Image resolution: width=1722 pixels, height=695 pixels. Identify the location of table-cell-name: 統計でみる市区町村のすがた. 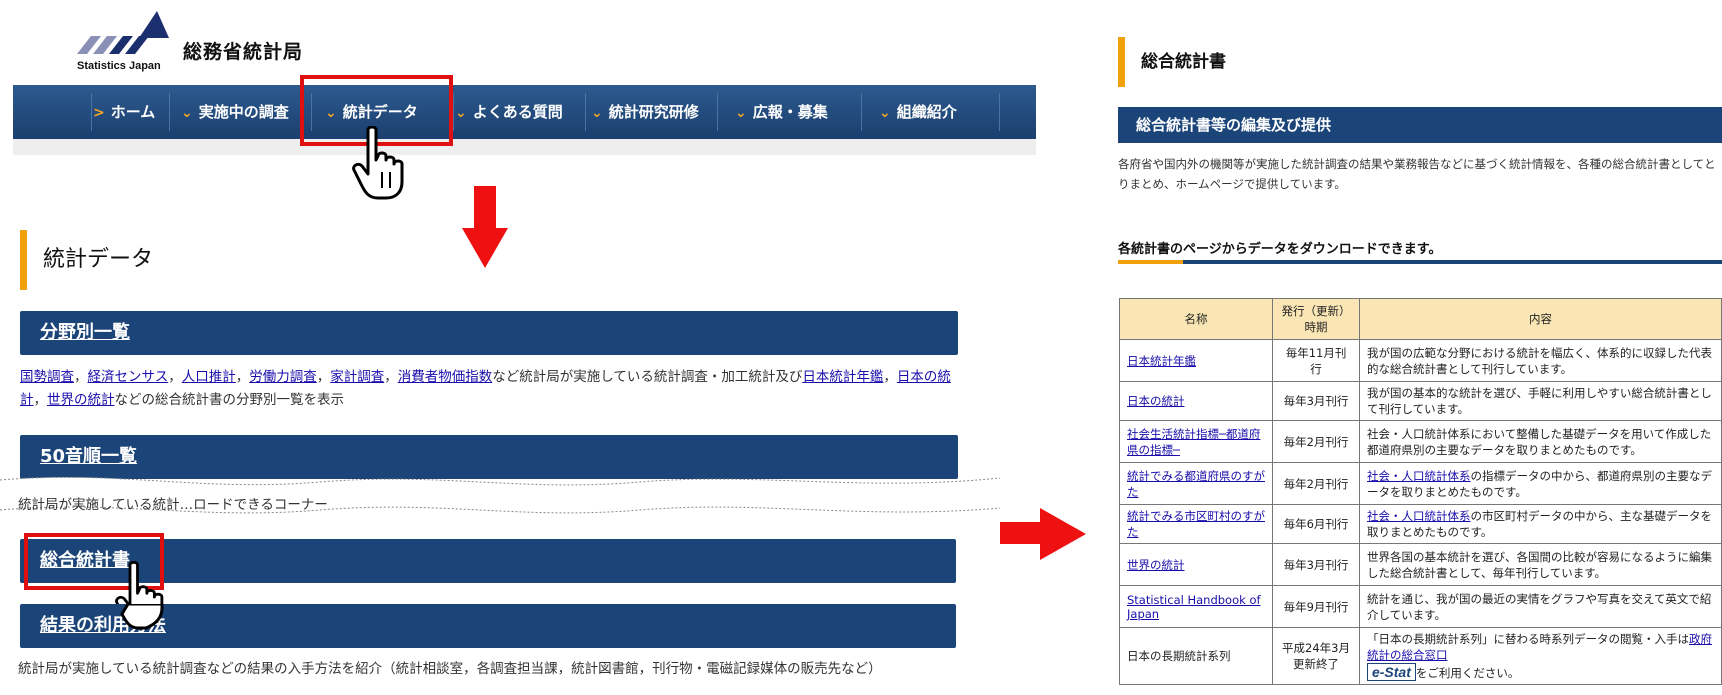
(1196, 524).